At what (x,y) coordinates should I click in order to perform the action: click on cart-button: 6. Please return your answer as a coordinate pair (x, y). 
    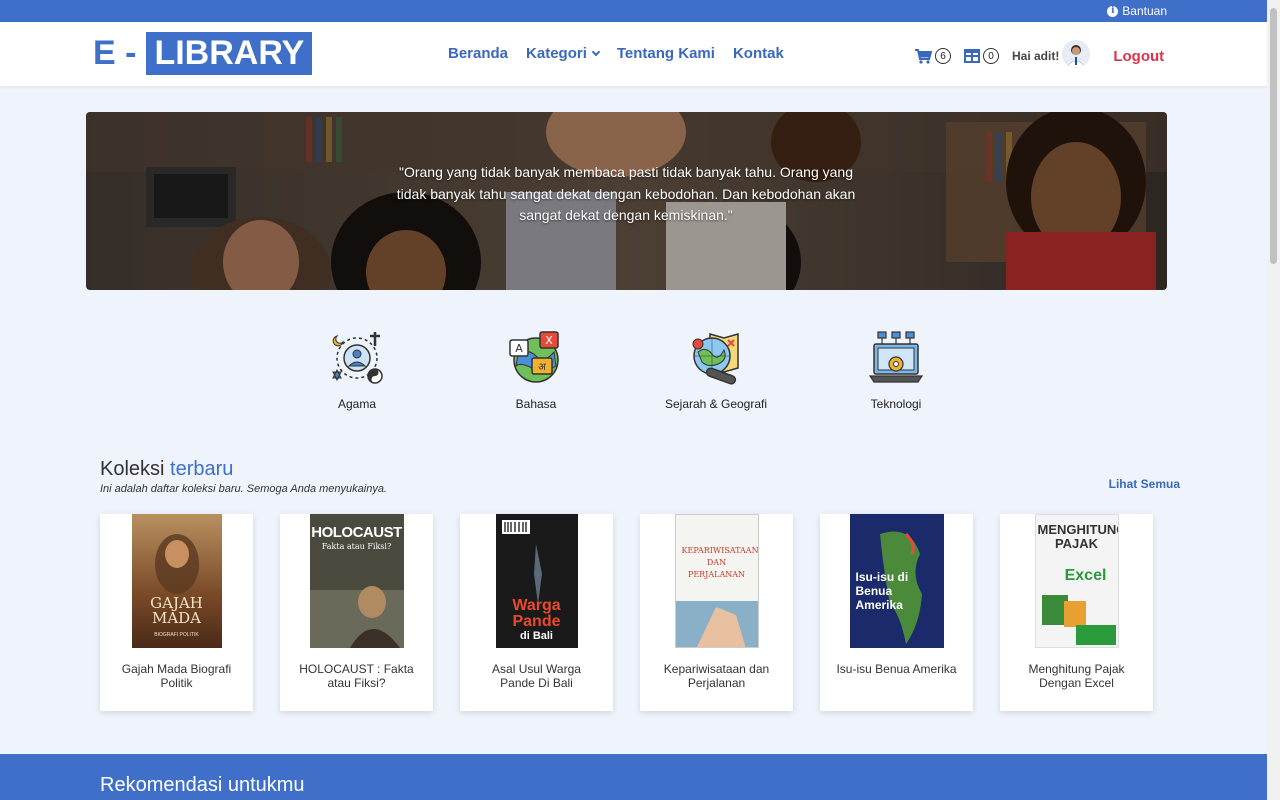
    Looking at the image, I should click on (933, 56).